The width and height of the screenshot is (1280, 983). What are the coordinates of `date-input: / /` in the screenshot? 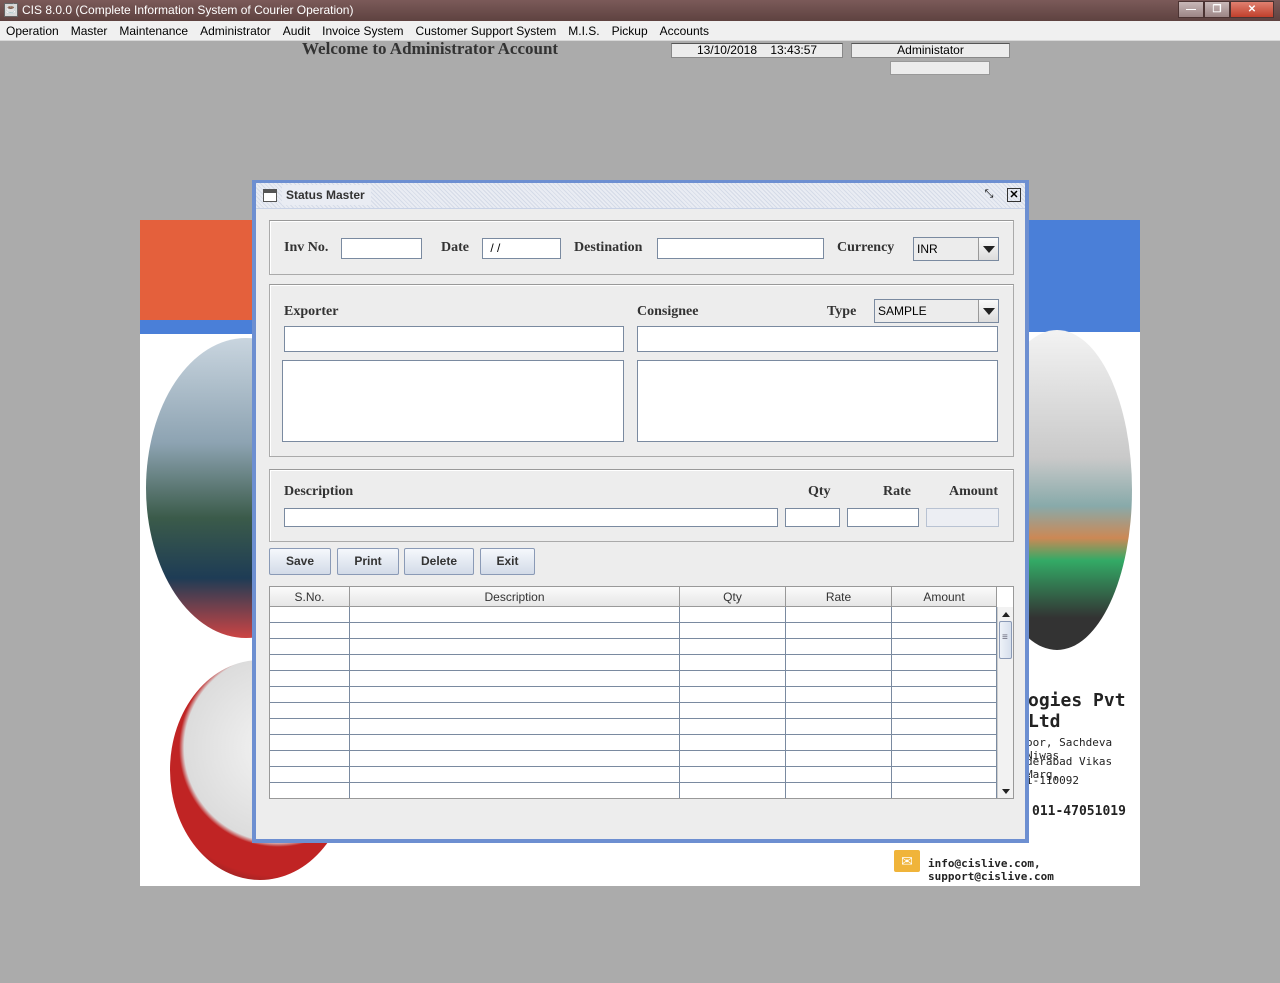 It's located at (521, 248).